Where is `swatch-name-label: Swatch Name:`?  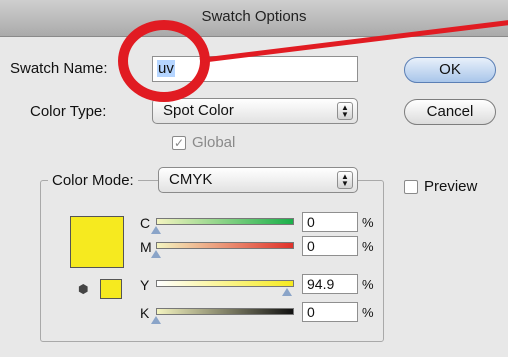
swatch-name-label: Swatch Name: is located at coordinates (59, 68).